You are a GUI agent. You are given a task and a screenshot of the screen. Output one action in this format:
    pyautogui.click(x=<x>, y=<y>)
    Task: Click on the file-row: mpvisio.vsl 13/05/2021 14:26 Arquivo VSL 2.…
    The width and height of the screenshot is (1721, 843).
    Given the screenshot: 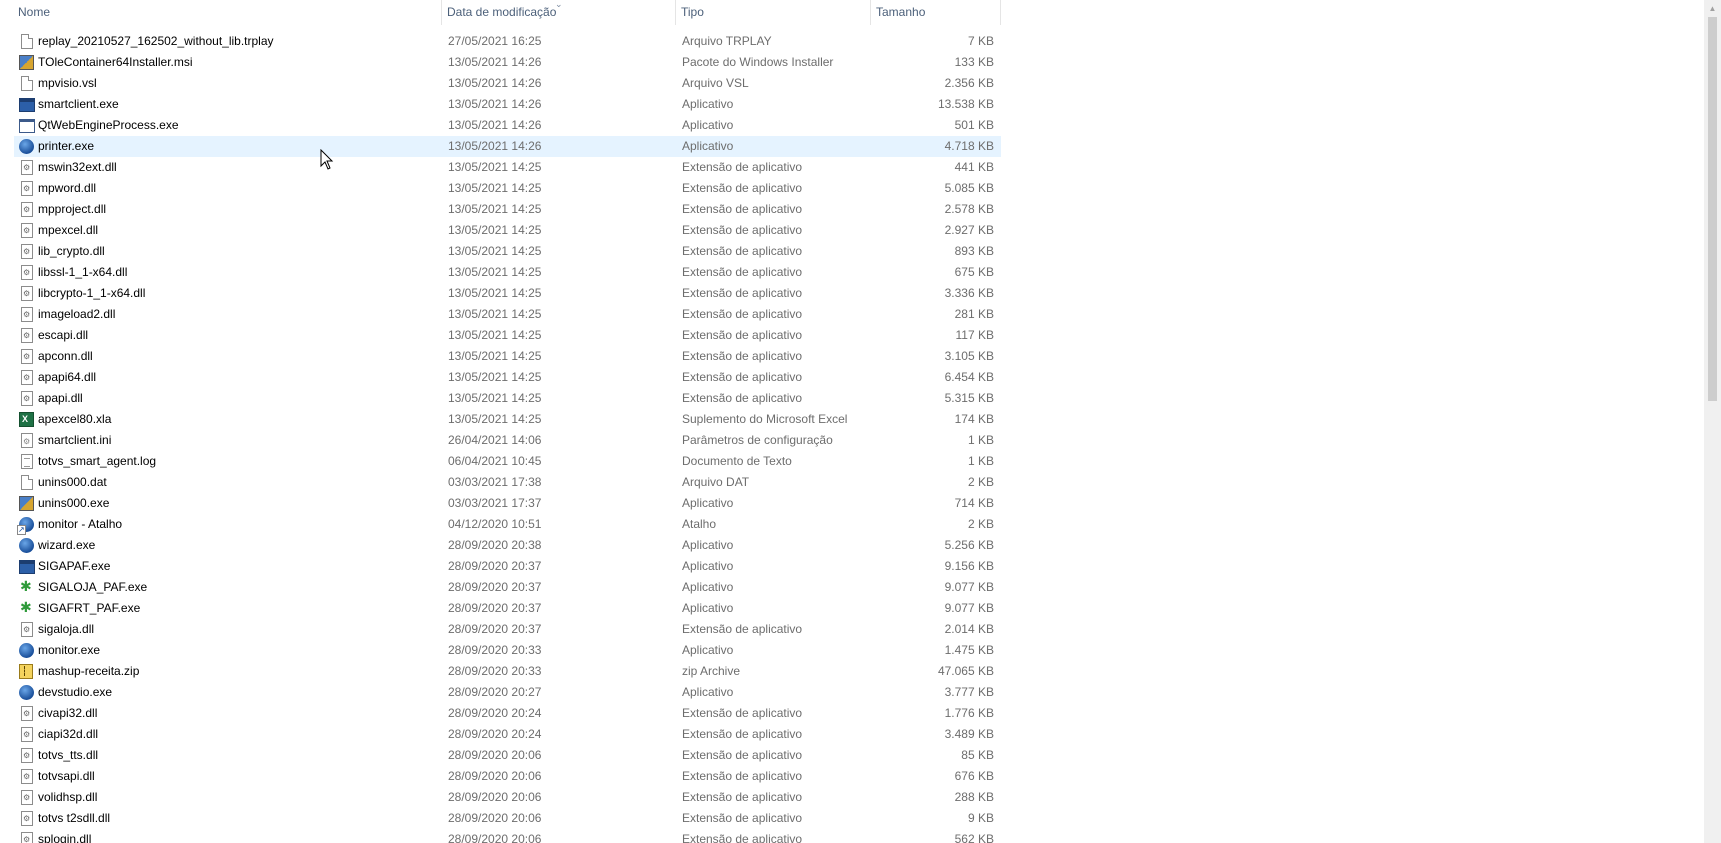 What is the action you would take?
    pyautogui.click(x=502, y=83)
    